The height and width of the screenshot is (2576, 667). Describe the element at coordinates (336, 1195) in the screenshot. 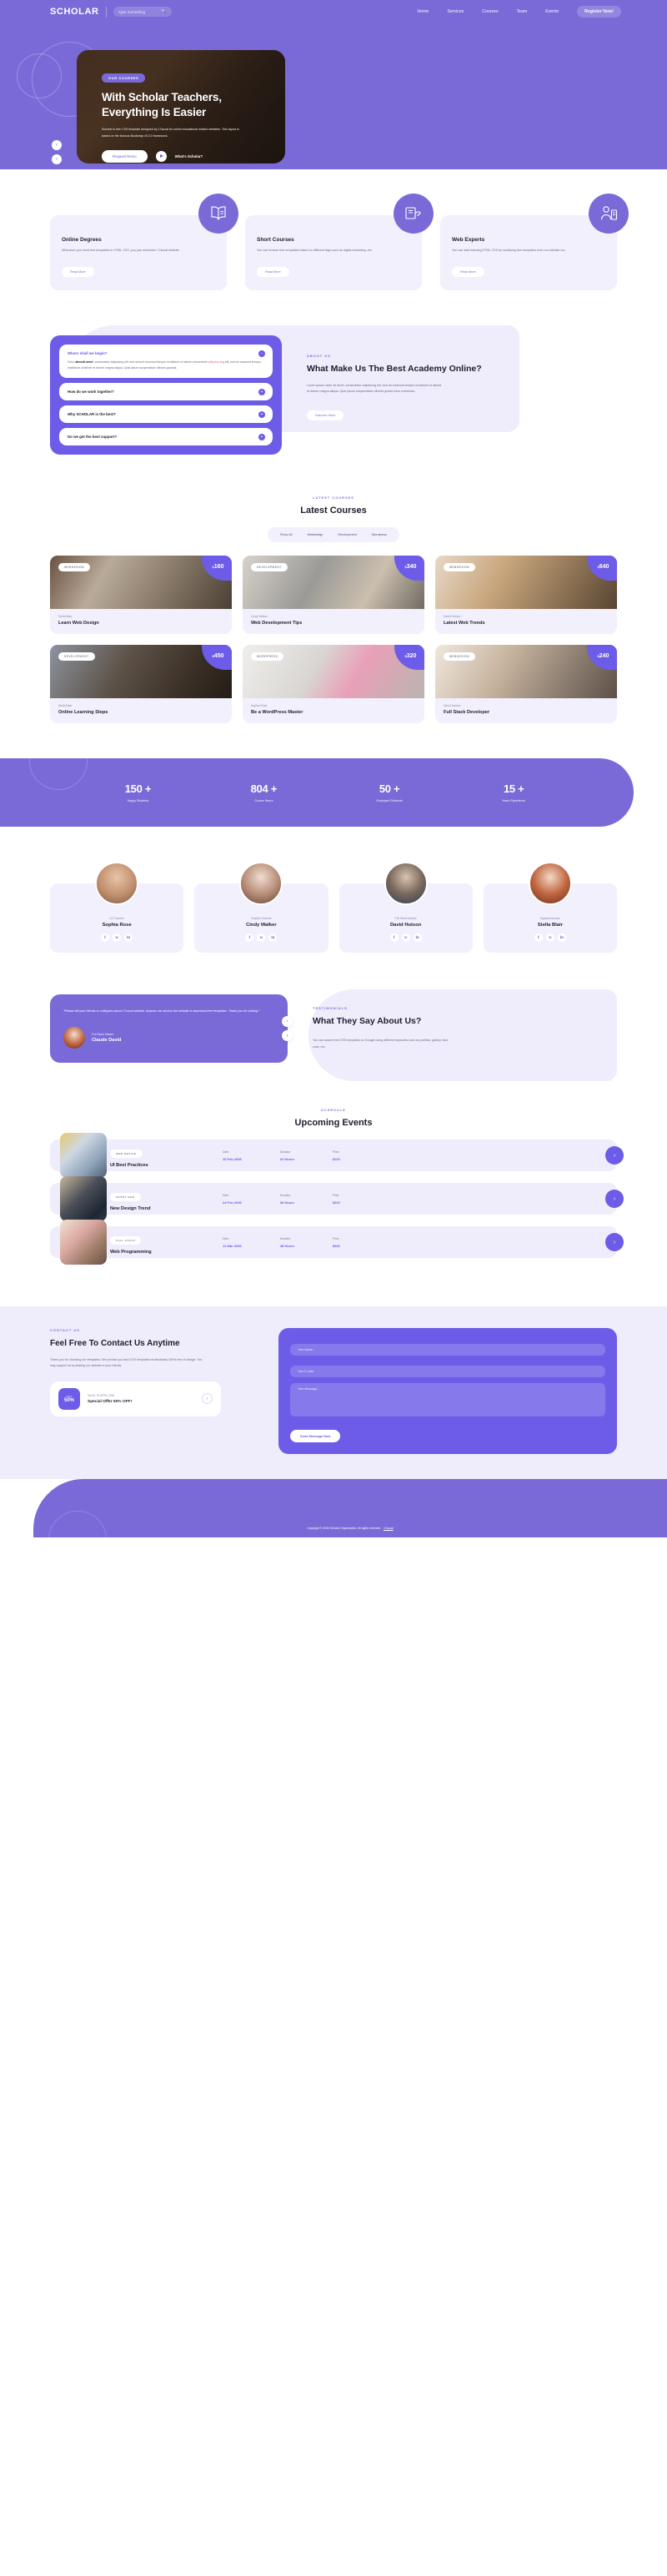

I see `event-price-label: Price:` at that location.